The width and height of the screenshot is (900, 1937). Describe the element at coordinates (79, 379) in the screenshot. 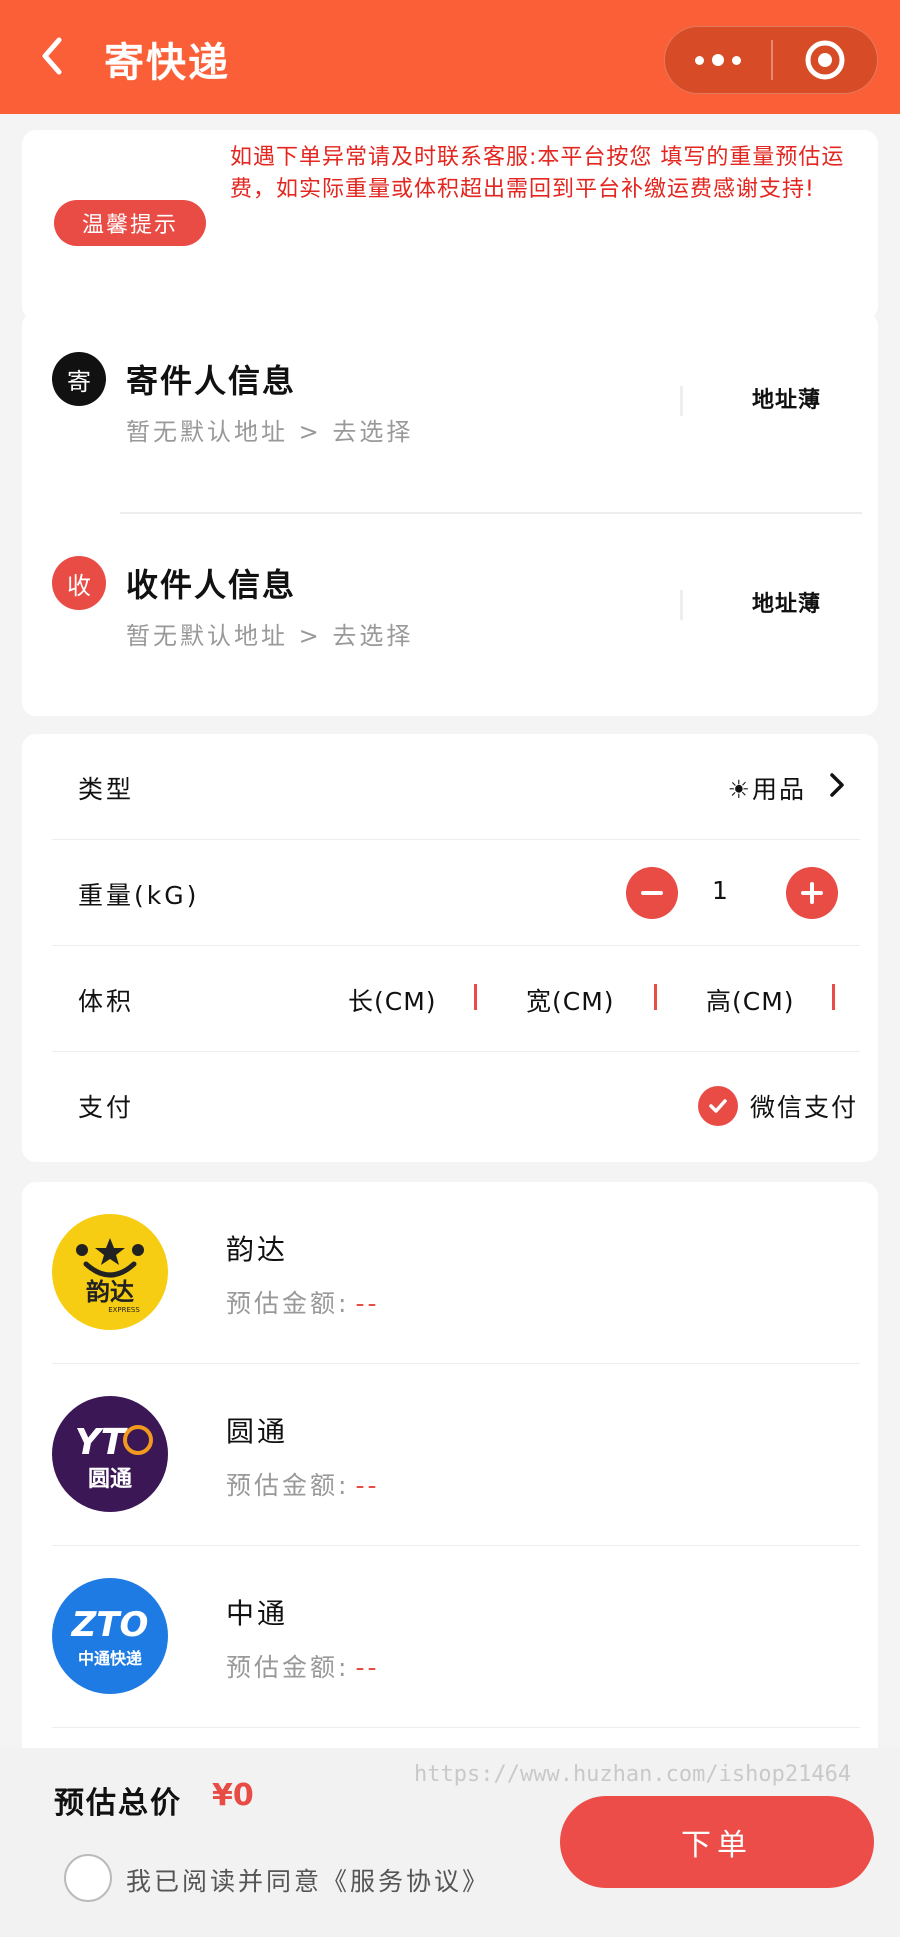

I see `sender-icon: 寄` at that location.